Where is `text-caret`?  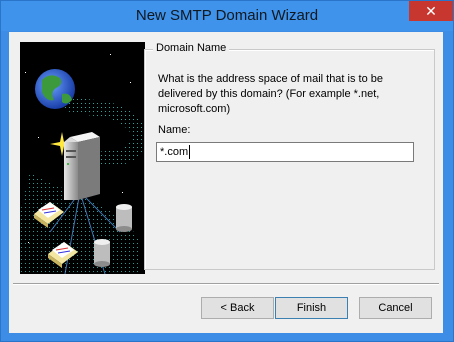
text-caret is located at coordinates (189, 152).